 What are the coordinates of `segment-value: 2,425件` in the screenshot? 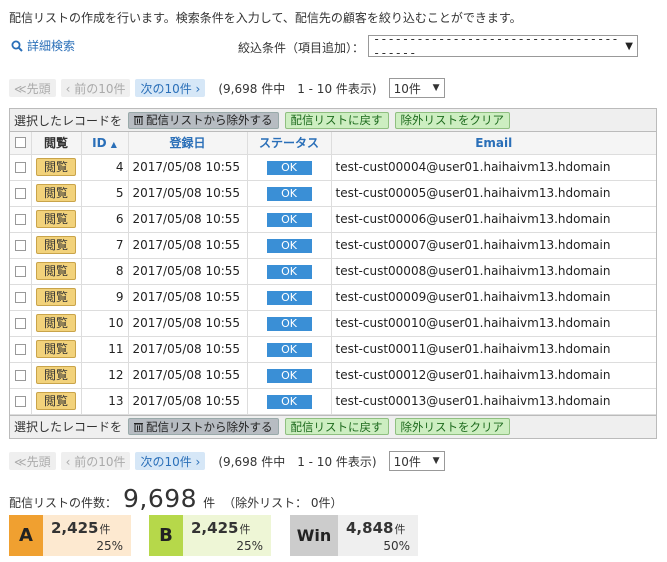 It's located at (87, 528).